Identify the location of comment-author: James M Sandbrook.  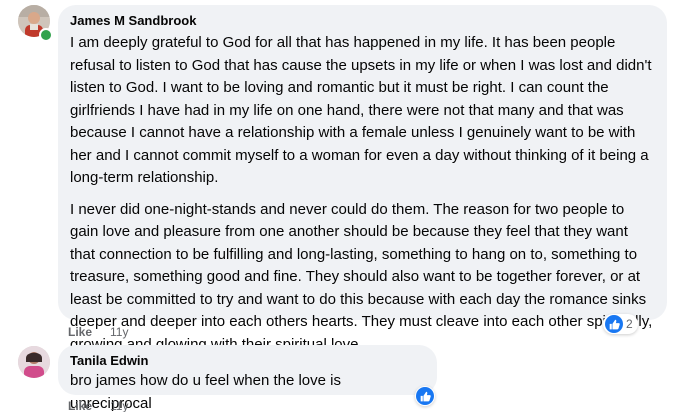
(362, 21).